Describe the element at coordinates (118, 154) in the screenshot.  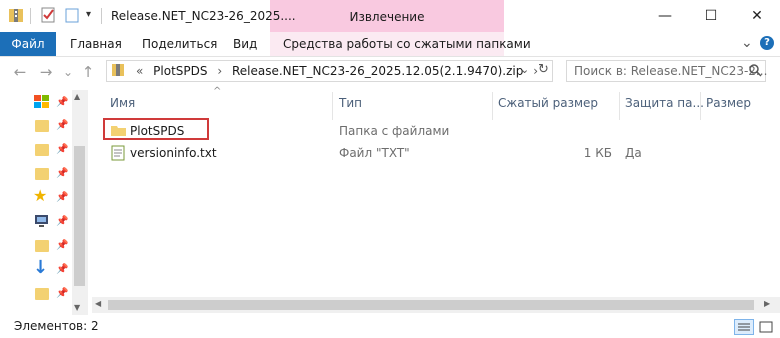
I see `text-file-icon` at that location.